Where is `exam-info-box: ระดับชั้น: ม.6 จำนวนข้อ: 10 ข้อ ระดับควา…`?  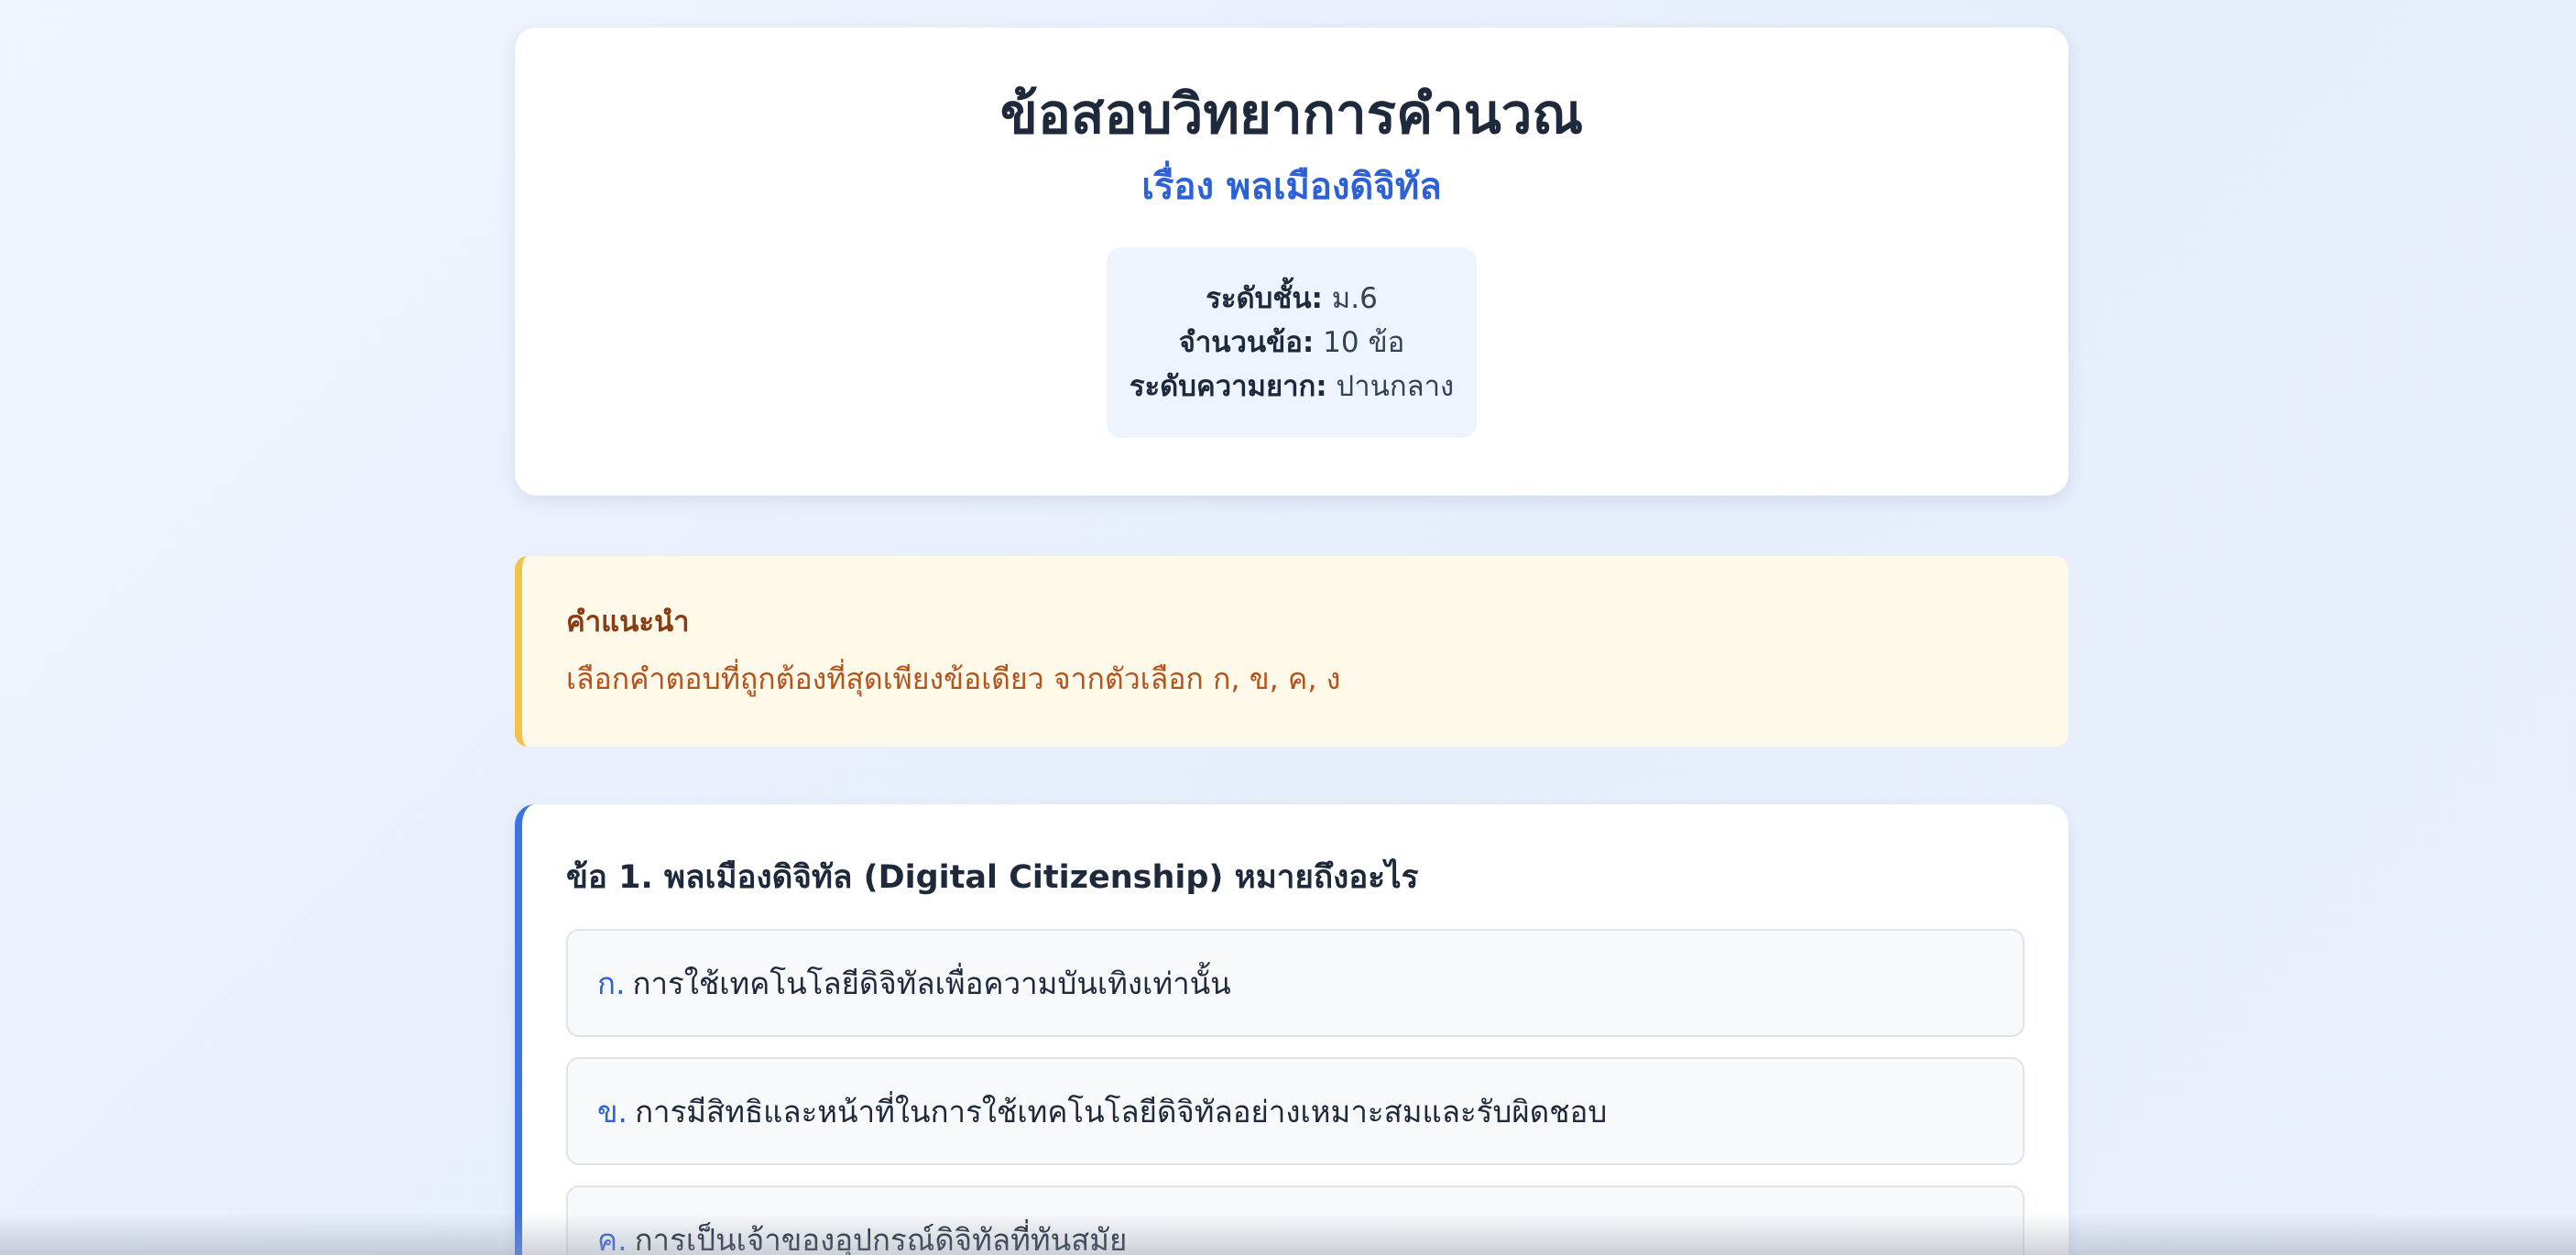 exam-info-box: ระดับชั้น: ม.6 จำนวนข้อ: 10 ข้อ ระดับควา… is located at coordinates (1292, 342).